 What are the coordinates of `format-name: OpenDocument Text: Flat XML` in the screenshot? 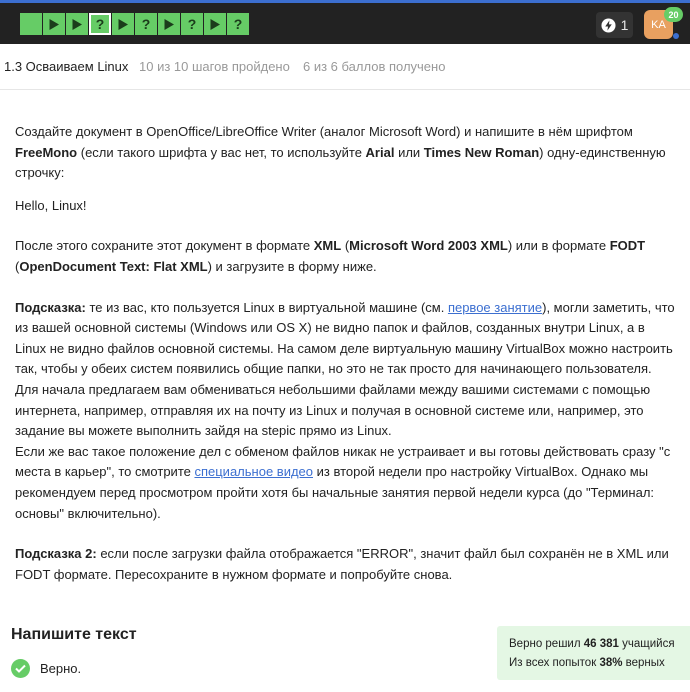 It's located at (113, 266).